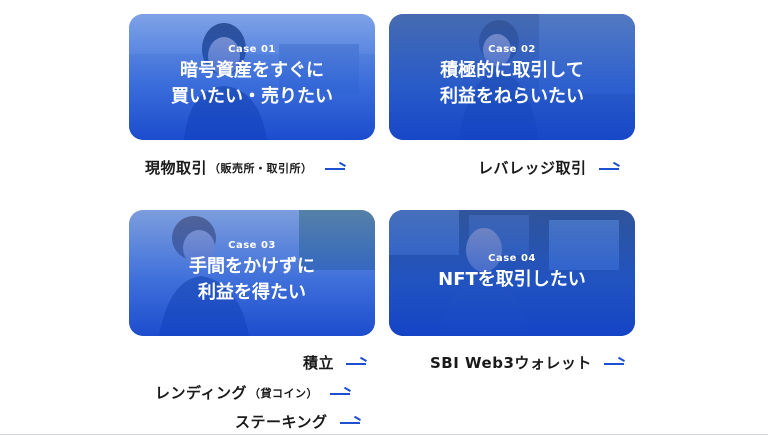 Image resolution: width=768 pixels, height=435 pixels. What do you see at coordinates (201, 393) in the screenshot?
I see `lending-label: レンディング` at bounding box center [201, 393].